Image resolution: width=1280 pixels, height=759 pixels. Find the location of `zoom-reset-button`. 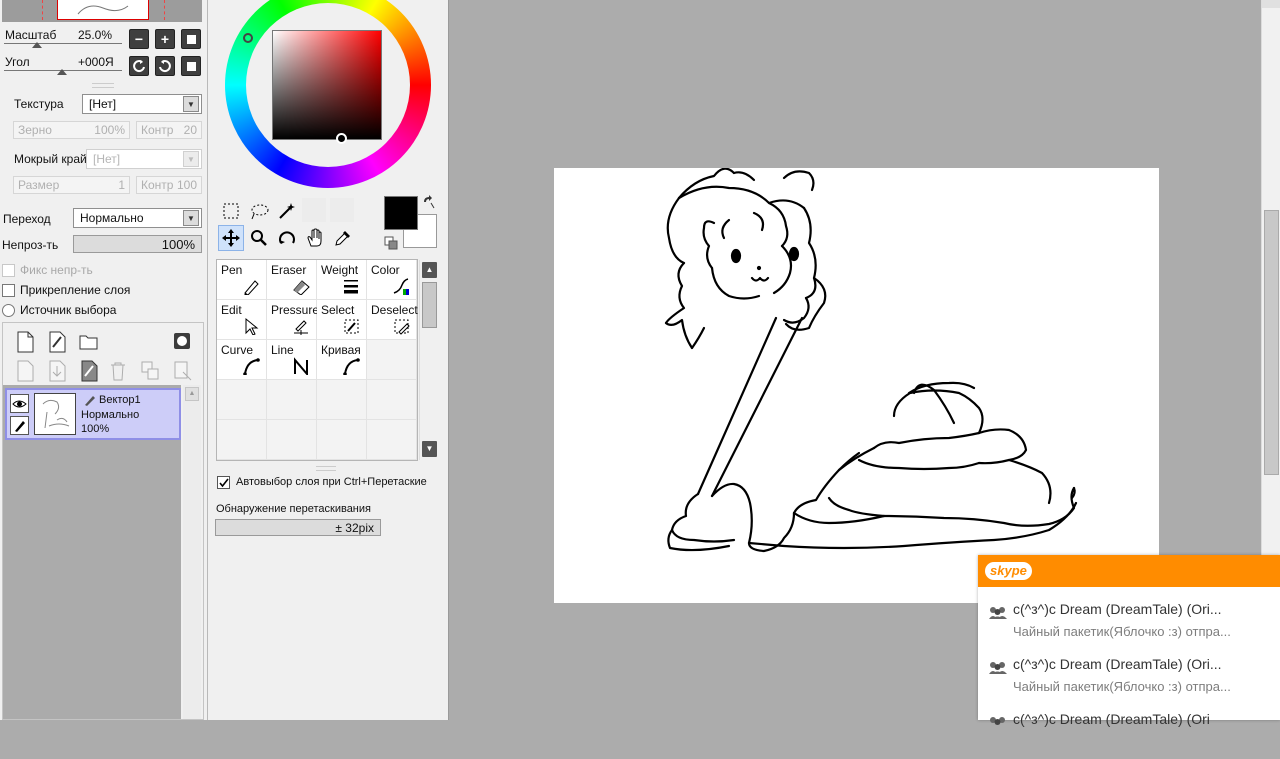

zoom-reset-button is located at coordinates (191, 39).